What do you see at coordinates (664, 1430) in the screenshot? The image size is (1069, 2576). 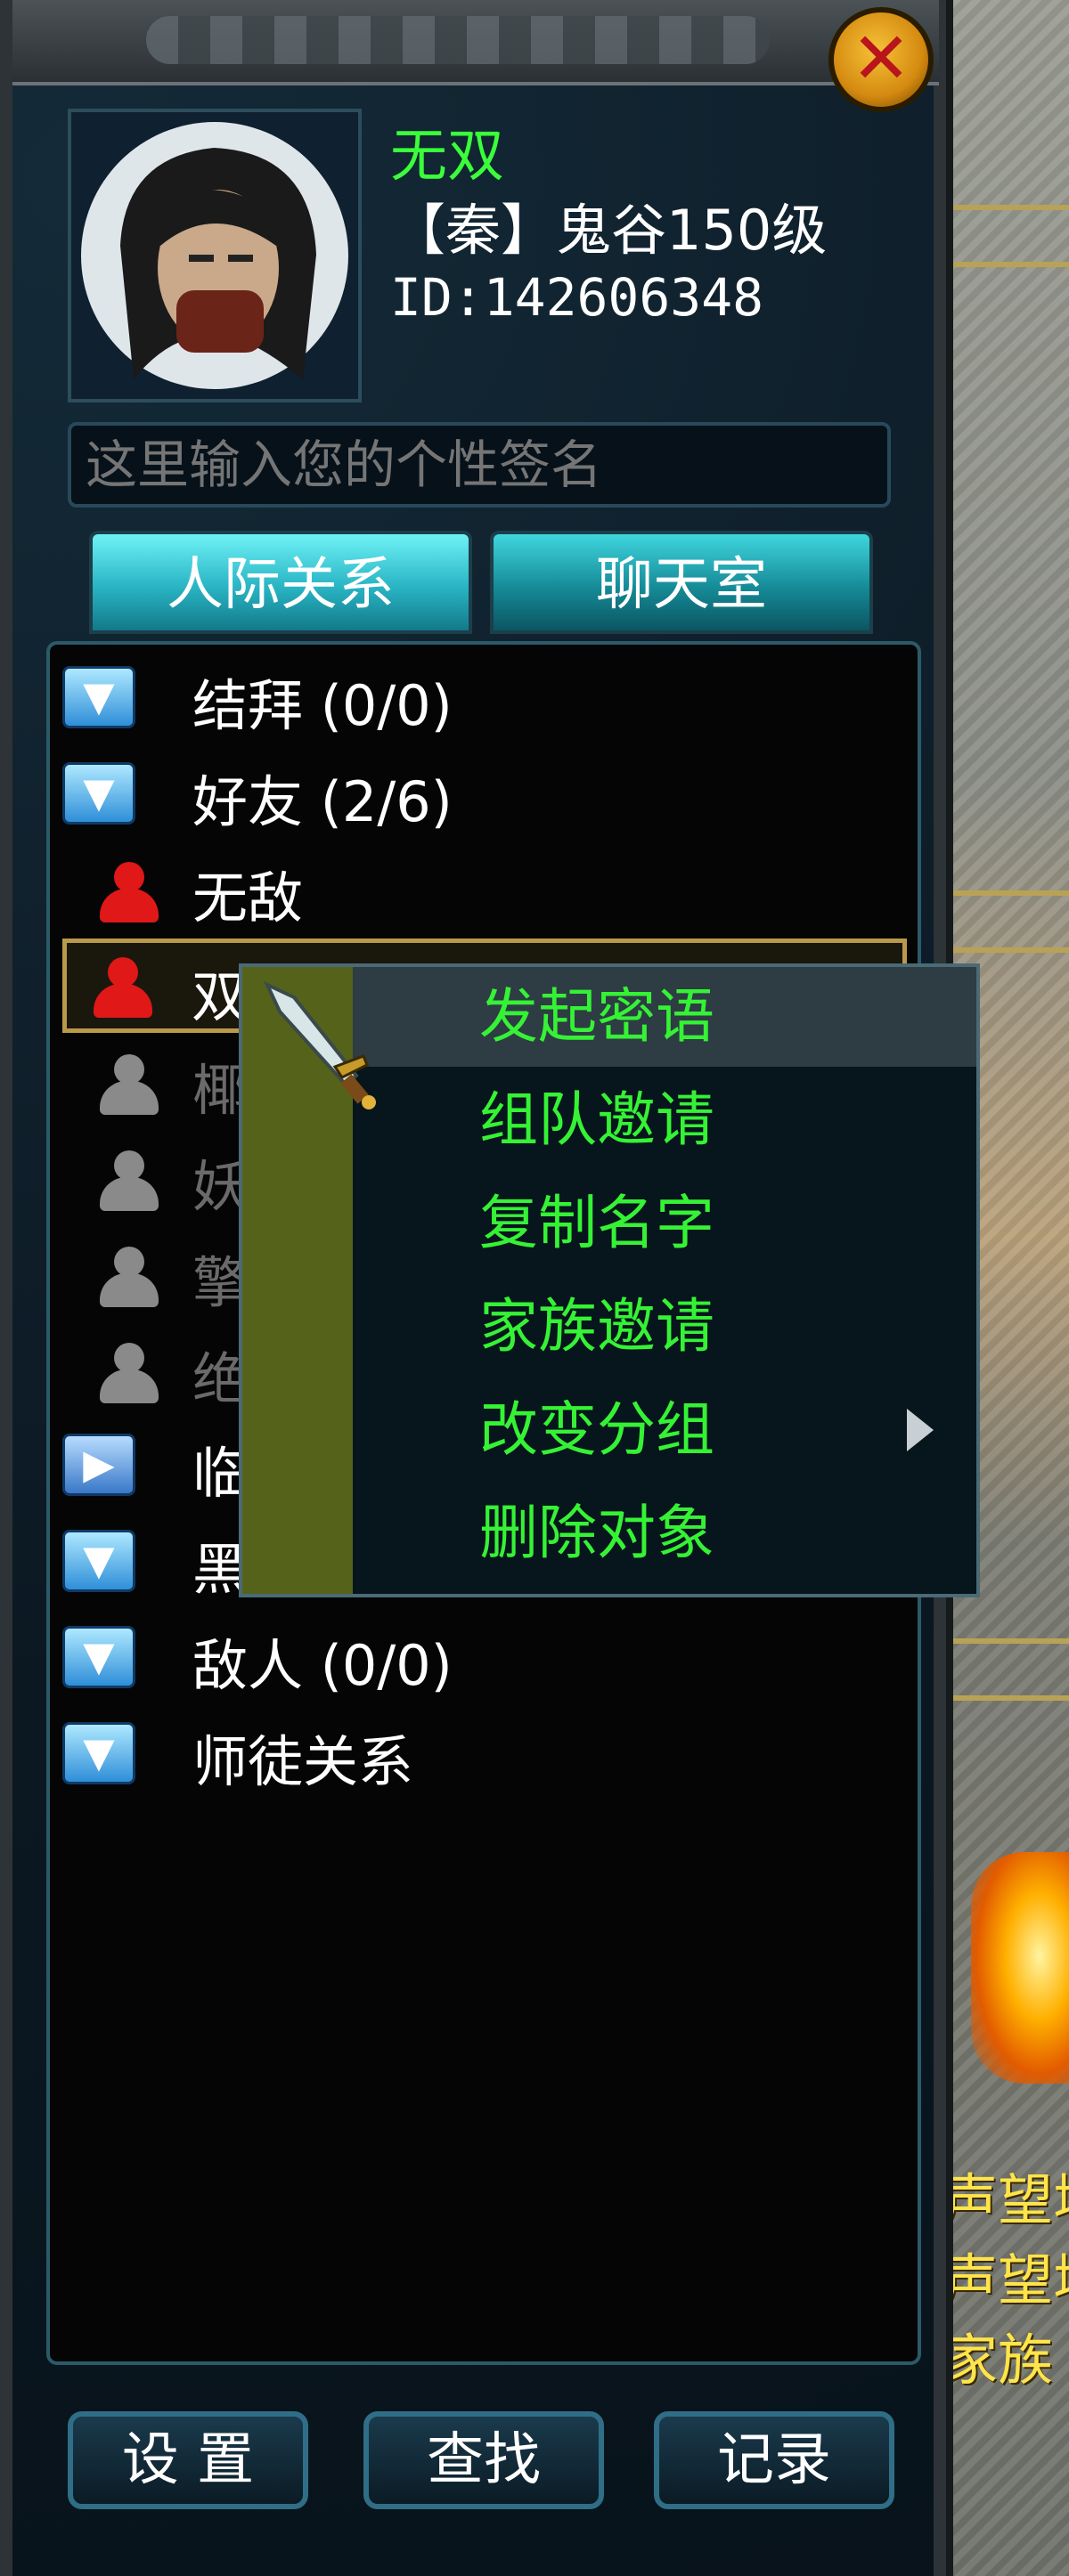 I see `menu-item-change-group: 改变分组` at bounding box center [664, 1430].